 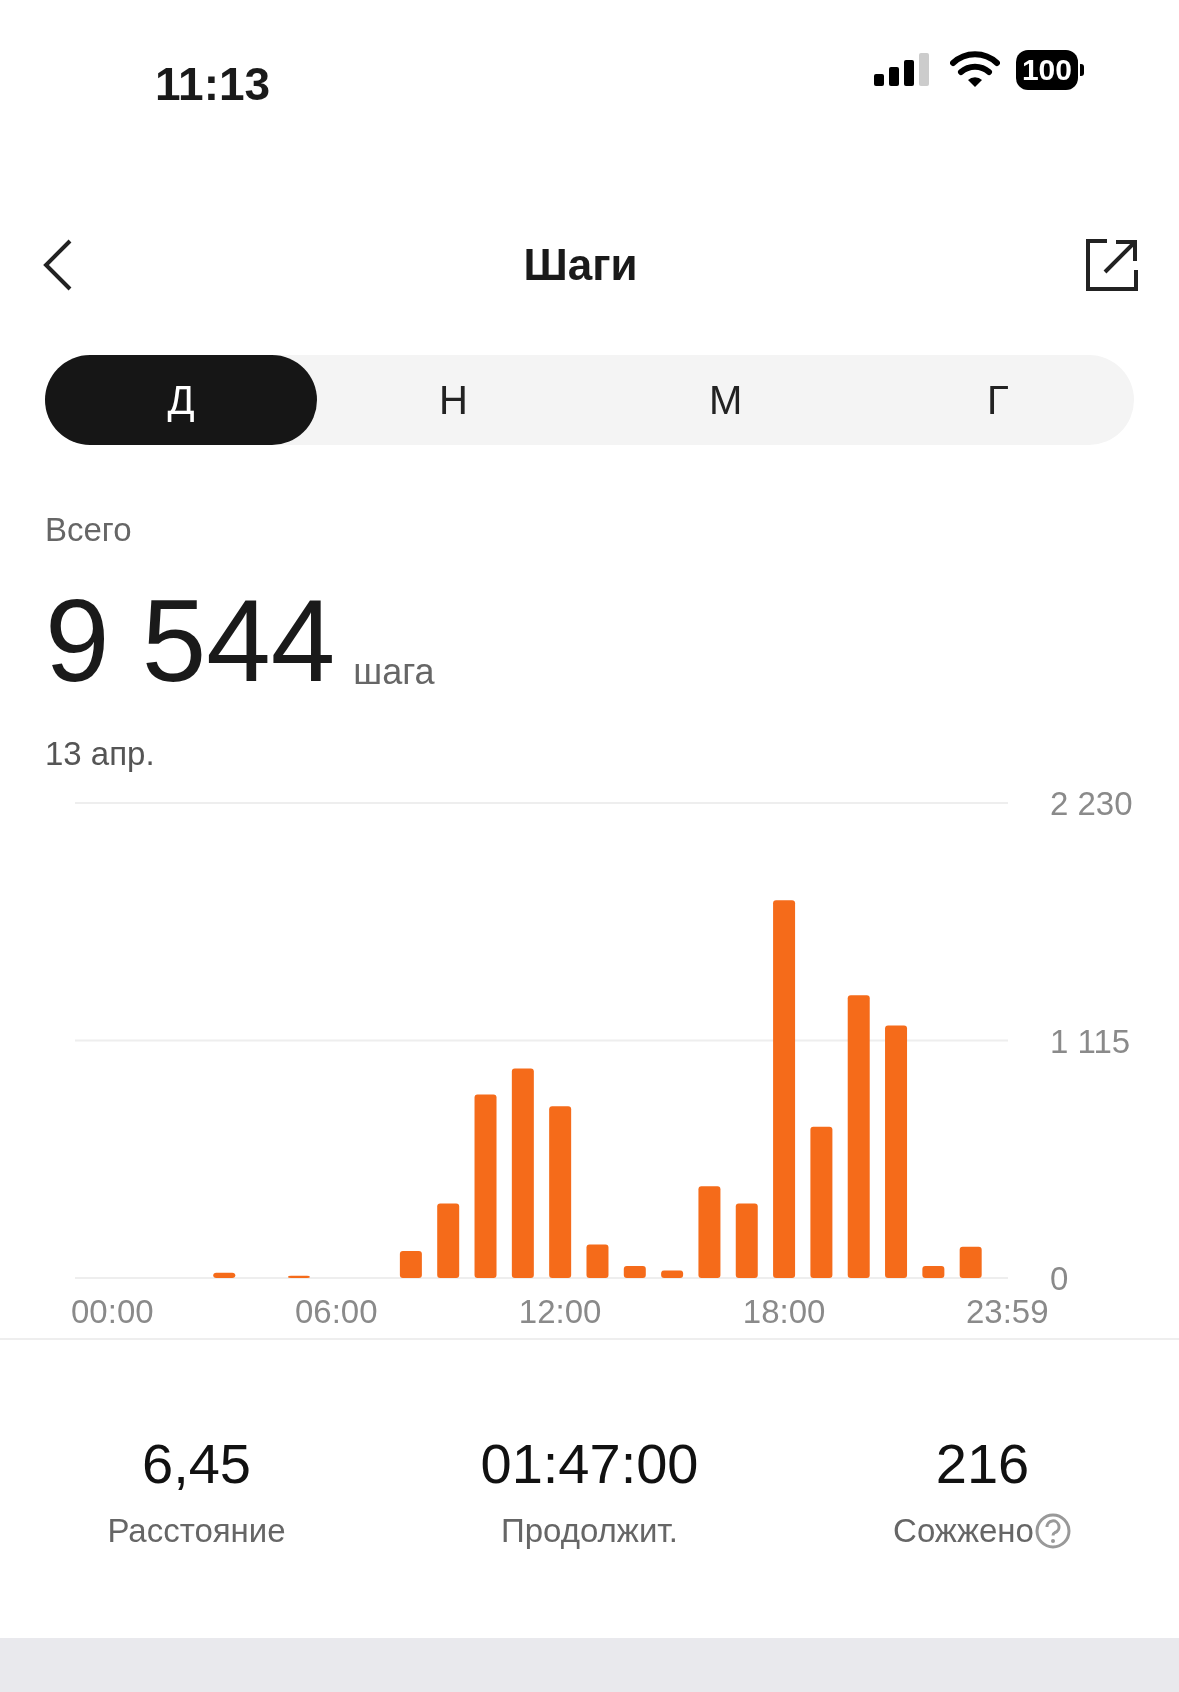 What do you see at coordinates (181, 400) in the screenshot?
I see `period-tab: Д` at bounding box center [181, 400].